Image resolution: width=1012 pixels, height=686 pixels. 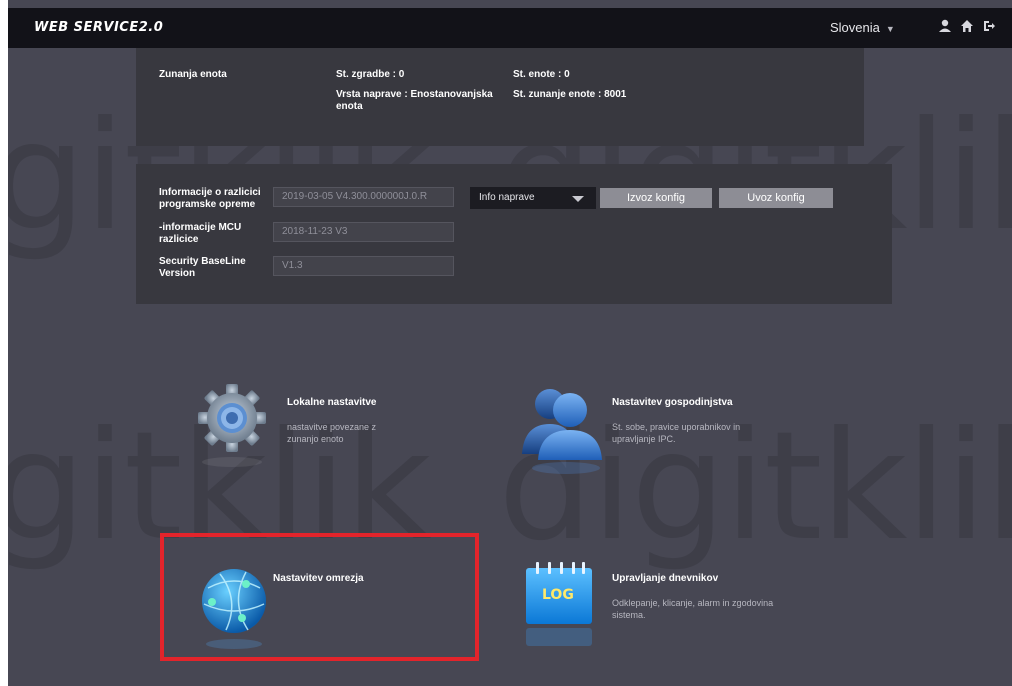 I want to click on local-settings-title: Lokalne nastavitve, so click(x=331, y=402).